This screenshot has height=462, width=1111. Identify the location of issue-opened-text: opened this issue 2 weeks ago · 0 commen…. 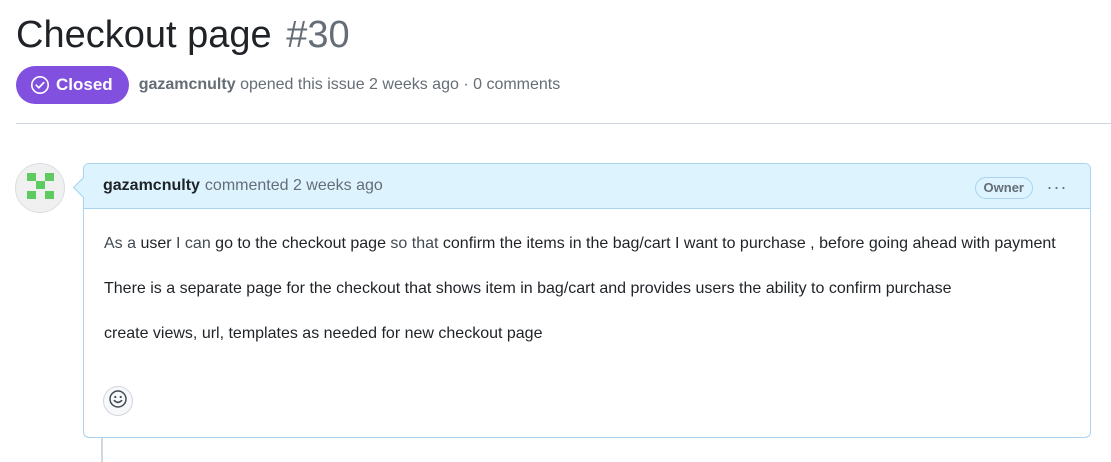
(400, 84).